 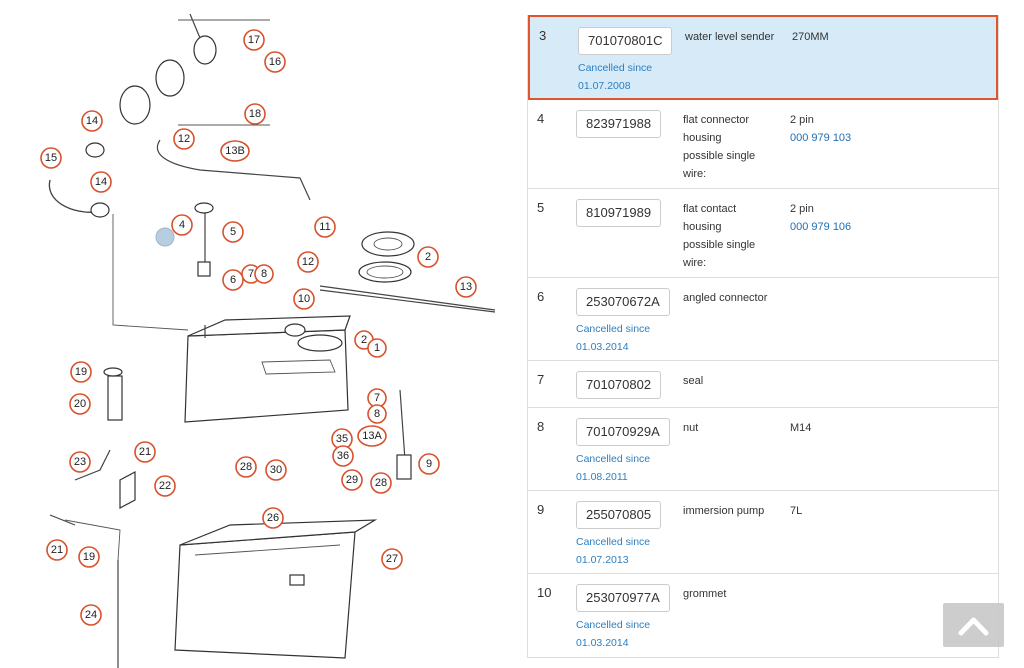 I want to click on callout-label: 29, so click(x=352, y=480).